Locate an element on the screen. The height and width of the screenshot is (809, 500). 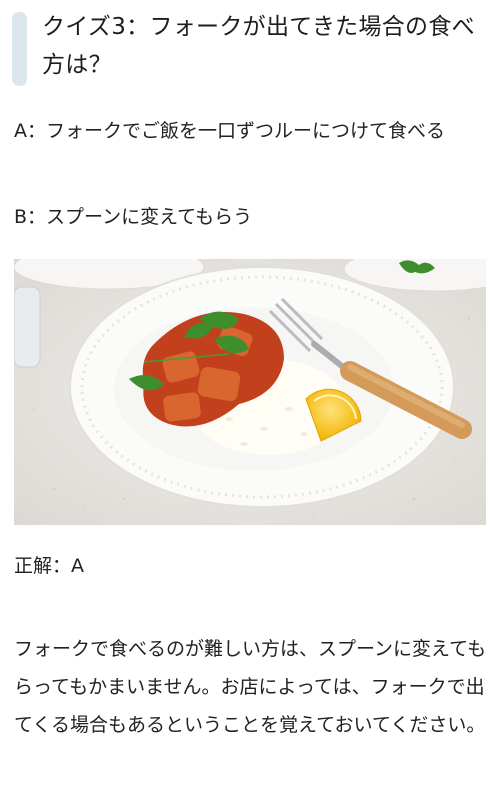
quiz-title: クイズ3：フォークが出てきた場合の食べ方は？ is located at coordinates (258, 46).